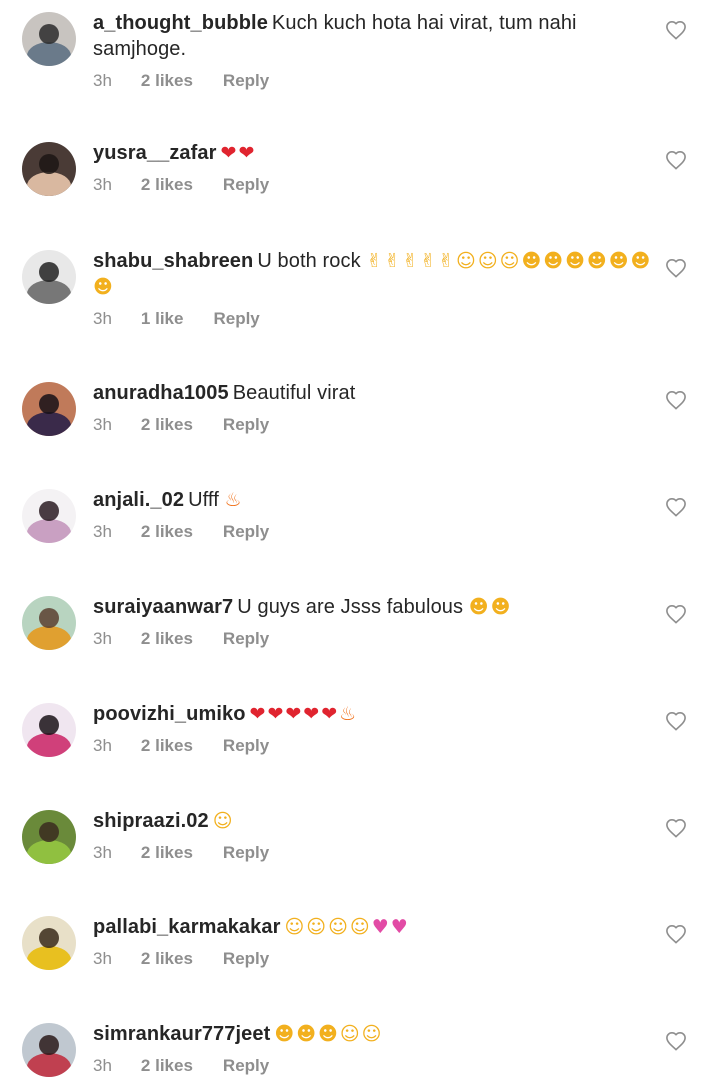  What do you see at coordinates (294, 393) in the screenshot?
I see `comment-message: Beautiful virat` at bounding box center [294, 393].